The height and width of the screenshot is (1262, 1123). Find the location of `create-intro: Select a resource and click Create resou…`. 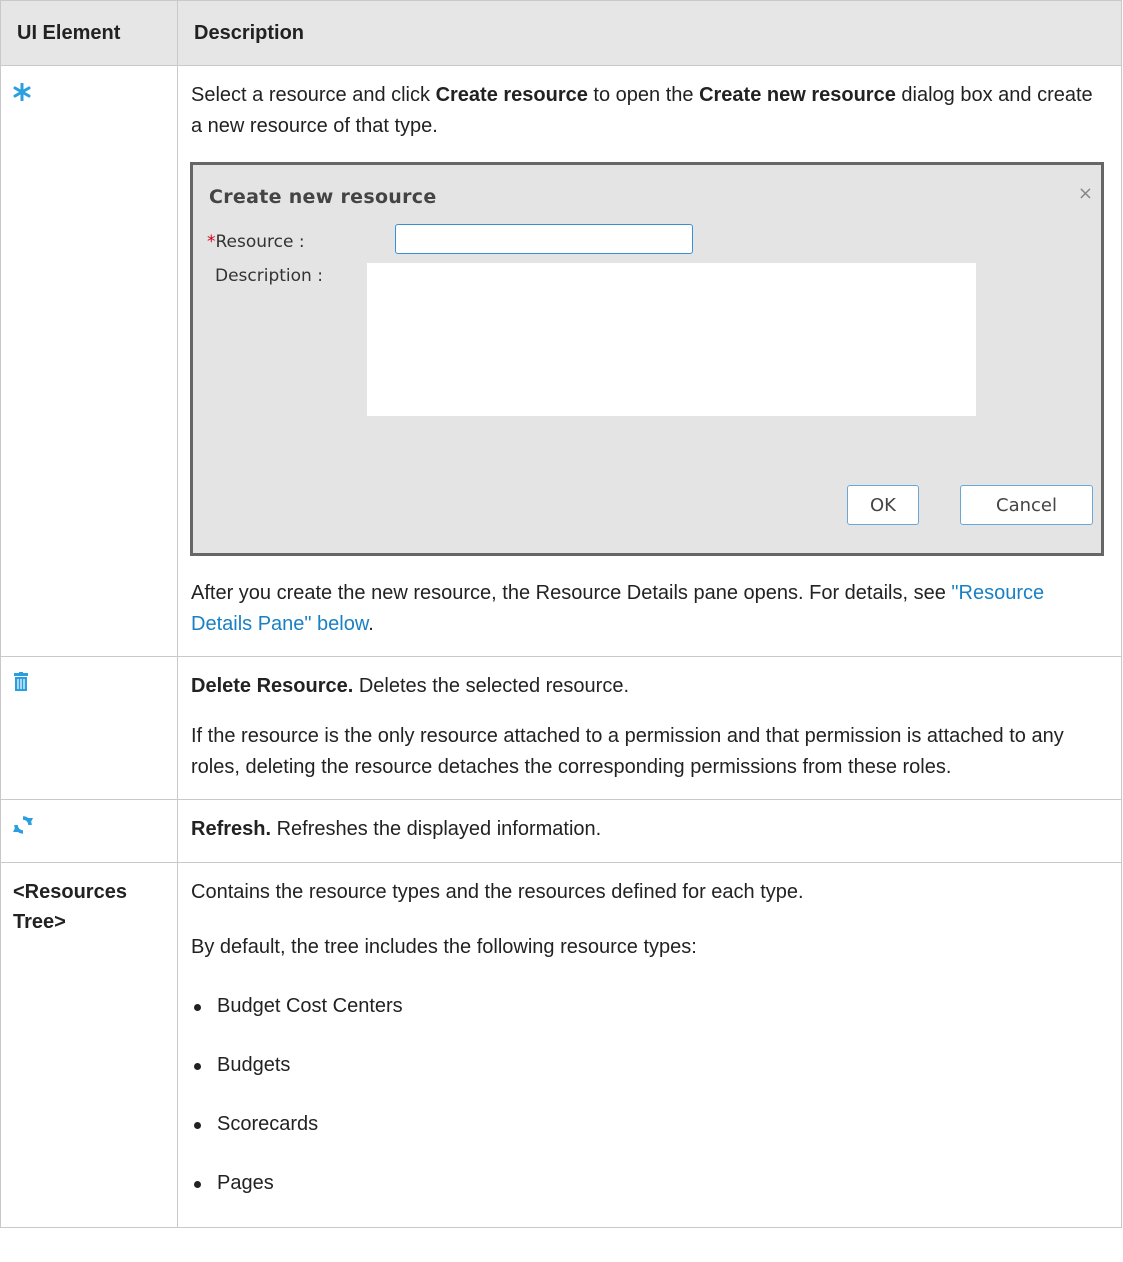

create-intro: Select a resource and click Create resou… is located at coordinates (642, 110).